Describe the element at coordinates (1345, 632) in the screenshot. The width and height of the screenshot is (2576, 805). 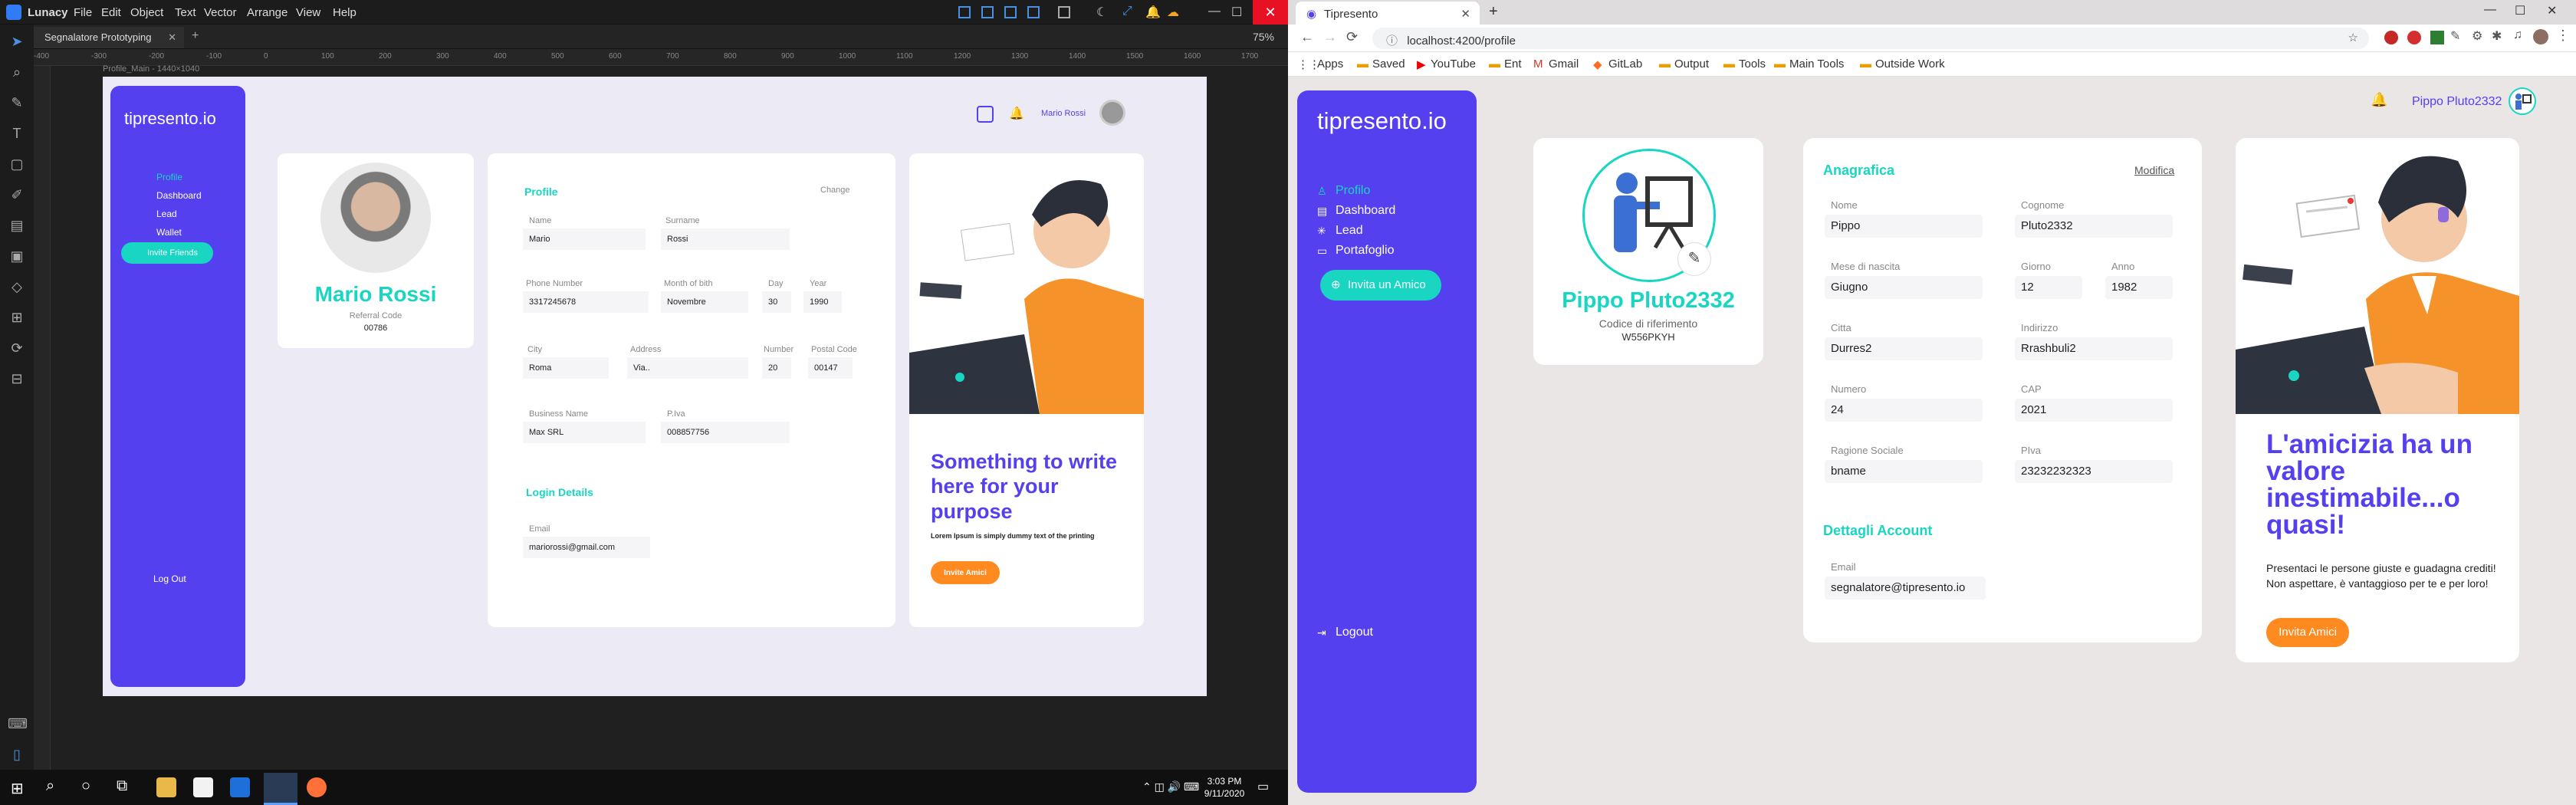
I see `sidebar-item-logout: ⇥ Logout` at that location.